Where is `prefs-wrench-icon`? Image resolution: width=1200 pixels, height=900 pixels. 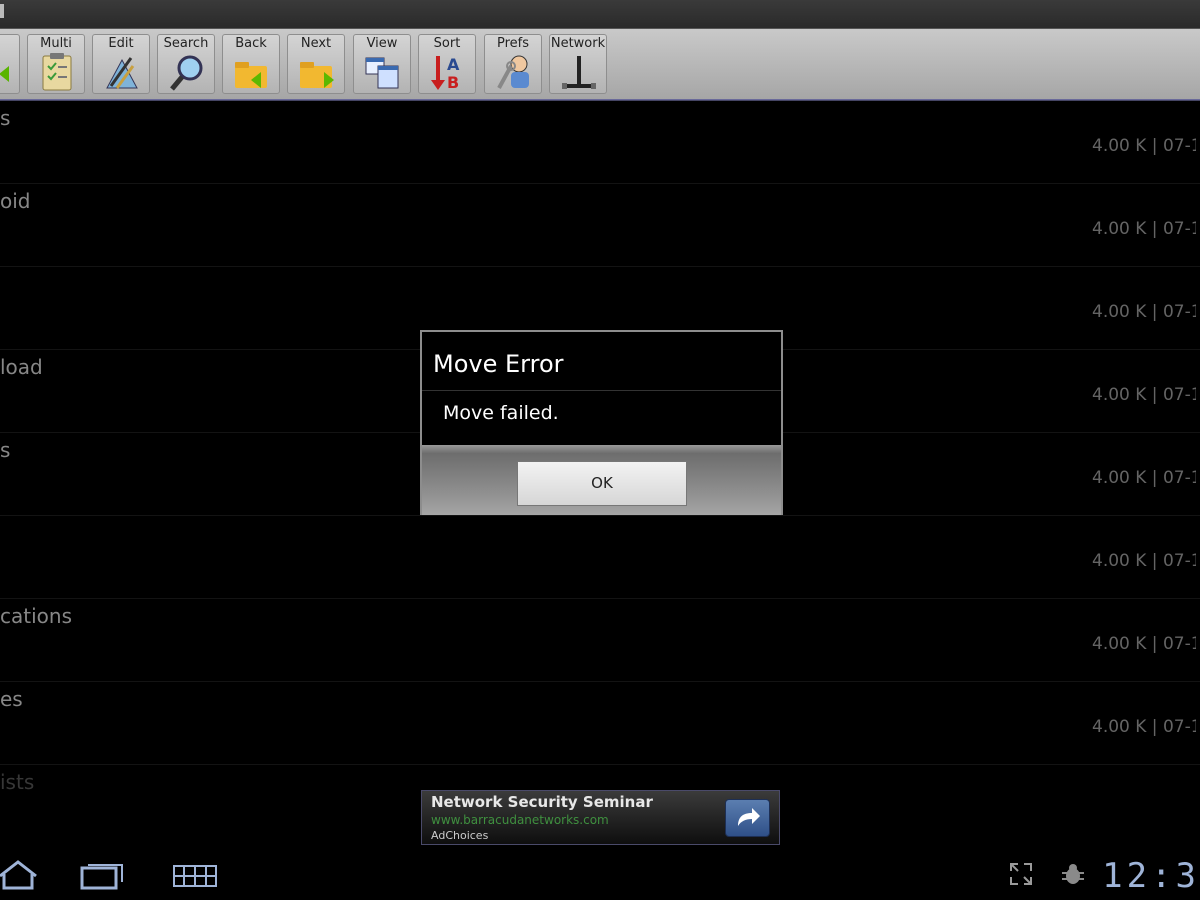 prefs-wrench-icon is located at coordinates (513, 72).